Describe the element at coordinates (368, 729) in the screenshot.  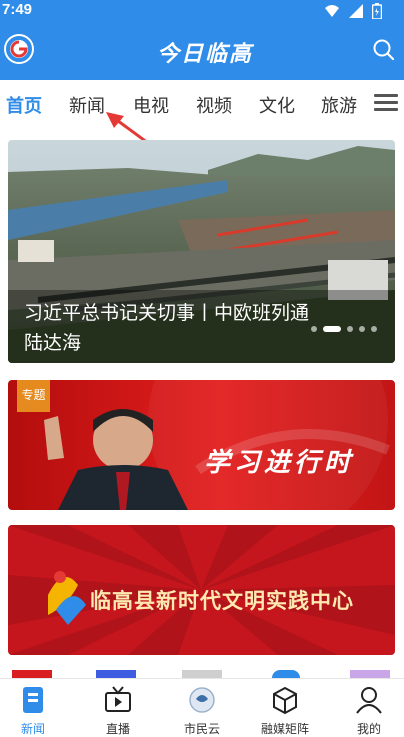
I see `nav-profile-label: 我的` at that location.